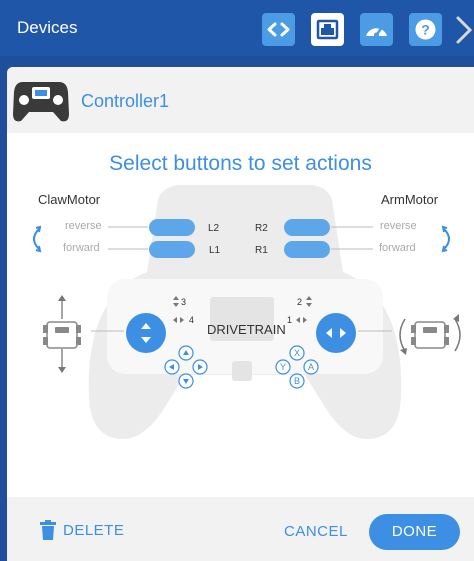  Describe the element at coordinates (69, 199) in the screenshot. I see `left-motor-label: ClawMotor` at that location.